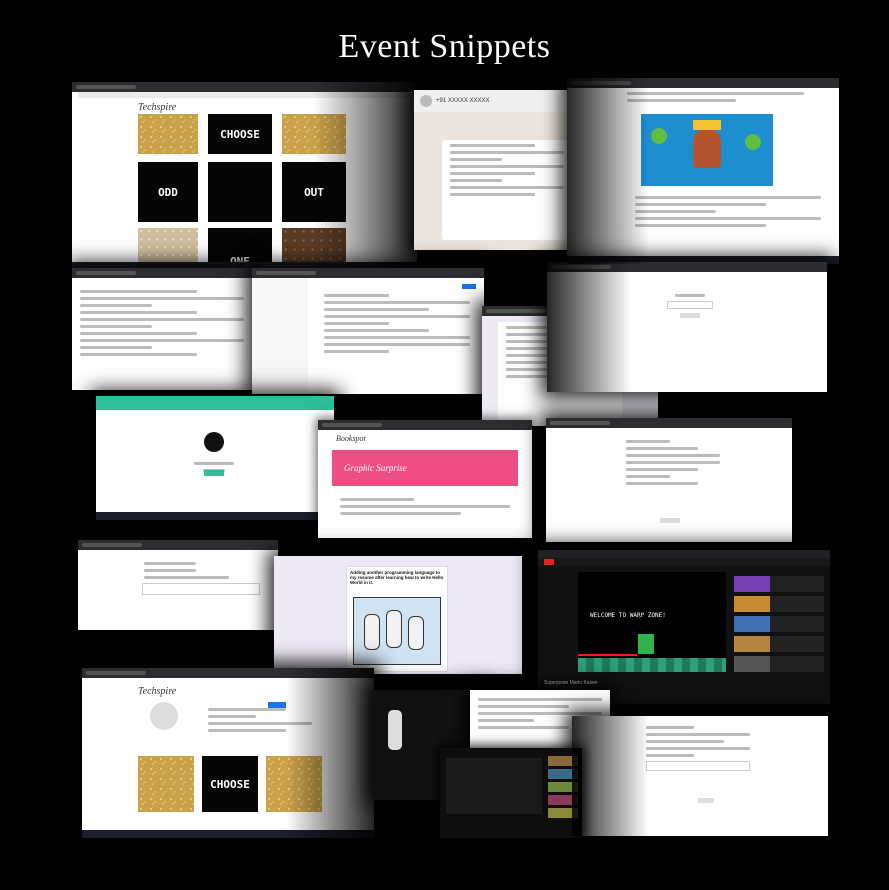 This screenshot has height=890, width=889. Describe the element at coordinates (314, 192) in the screenshot. I see `out-tile: OUT` at that location.